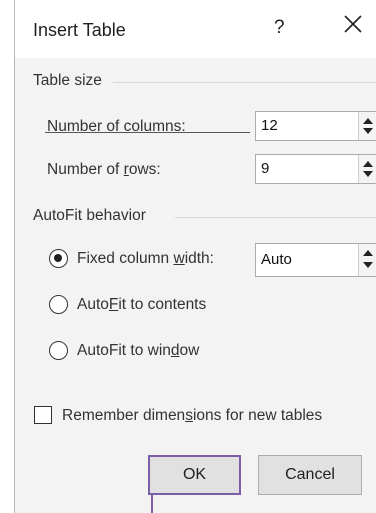 The image size is (376, 513). Describe the element at coordinates (315, 169) in the screenshot. I see `rows-spinner: 9` at that location.